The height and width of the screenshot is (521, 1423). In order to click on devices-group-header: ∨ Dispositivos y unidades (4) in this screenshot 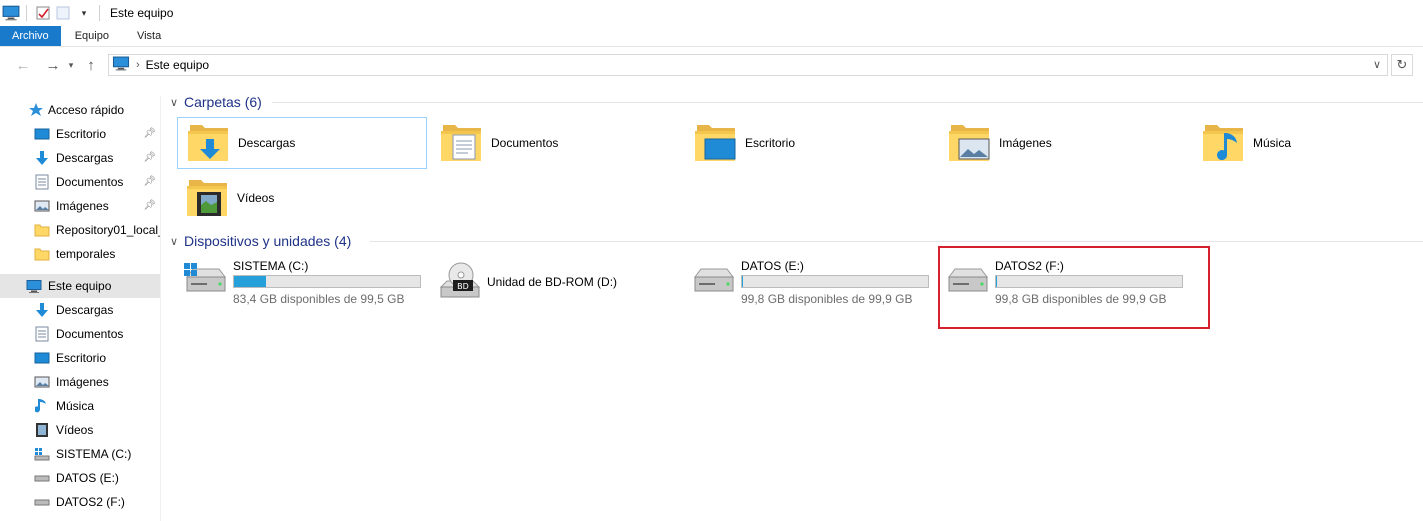, I will do `click(260, 241)`.